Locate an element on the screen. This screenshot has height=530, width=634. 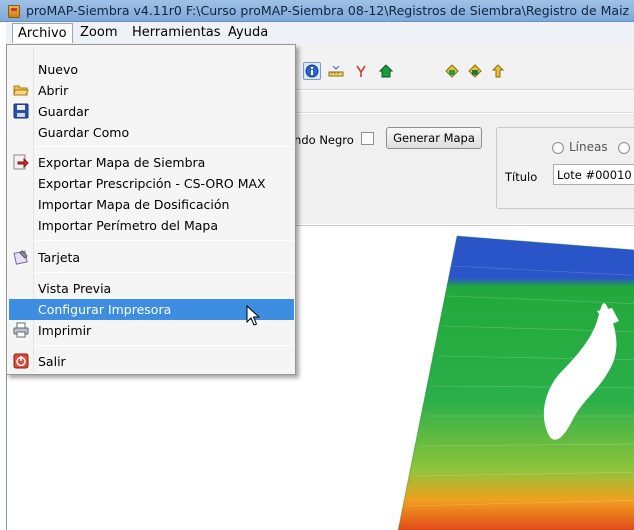
menu-item-label: Exportar Prescripción - CS-ORO MAX is located at coordinates (152, 183).